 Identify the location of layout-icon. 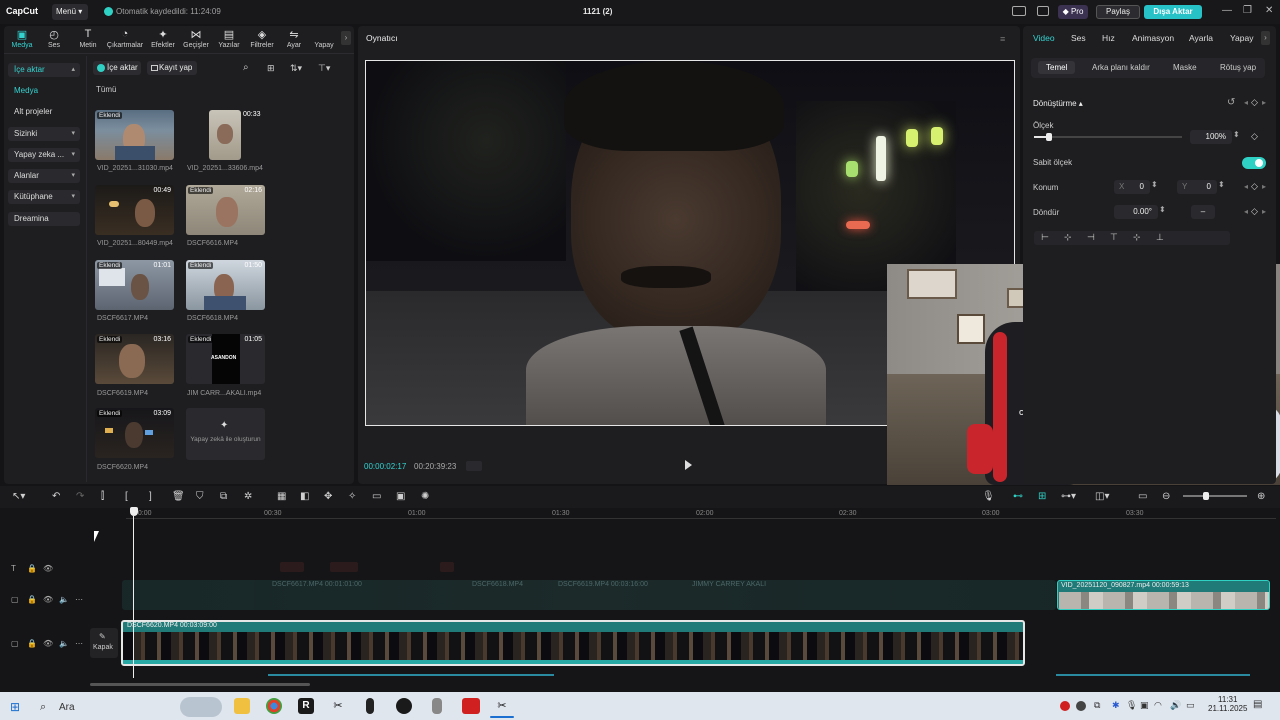
(1019, 11).